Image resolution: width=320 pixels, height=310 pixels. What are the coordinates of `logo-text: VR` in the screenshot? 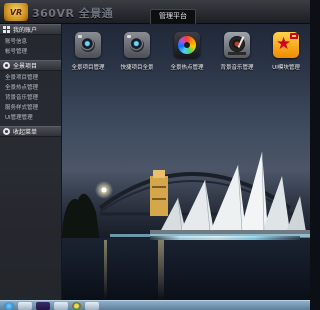 It's located at (16, 12).